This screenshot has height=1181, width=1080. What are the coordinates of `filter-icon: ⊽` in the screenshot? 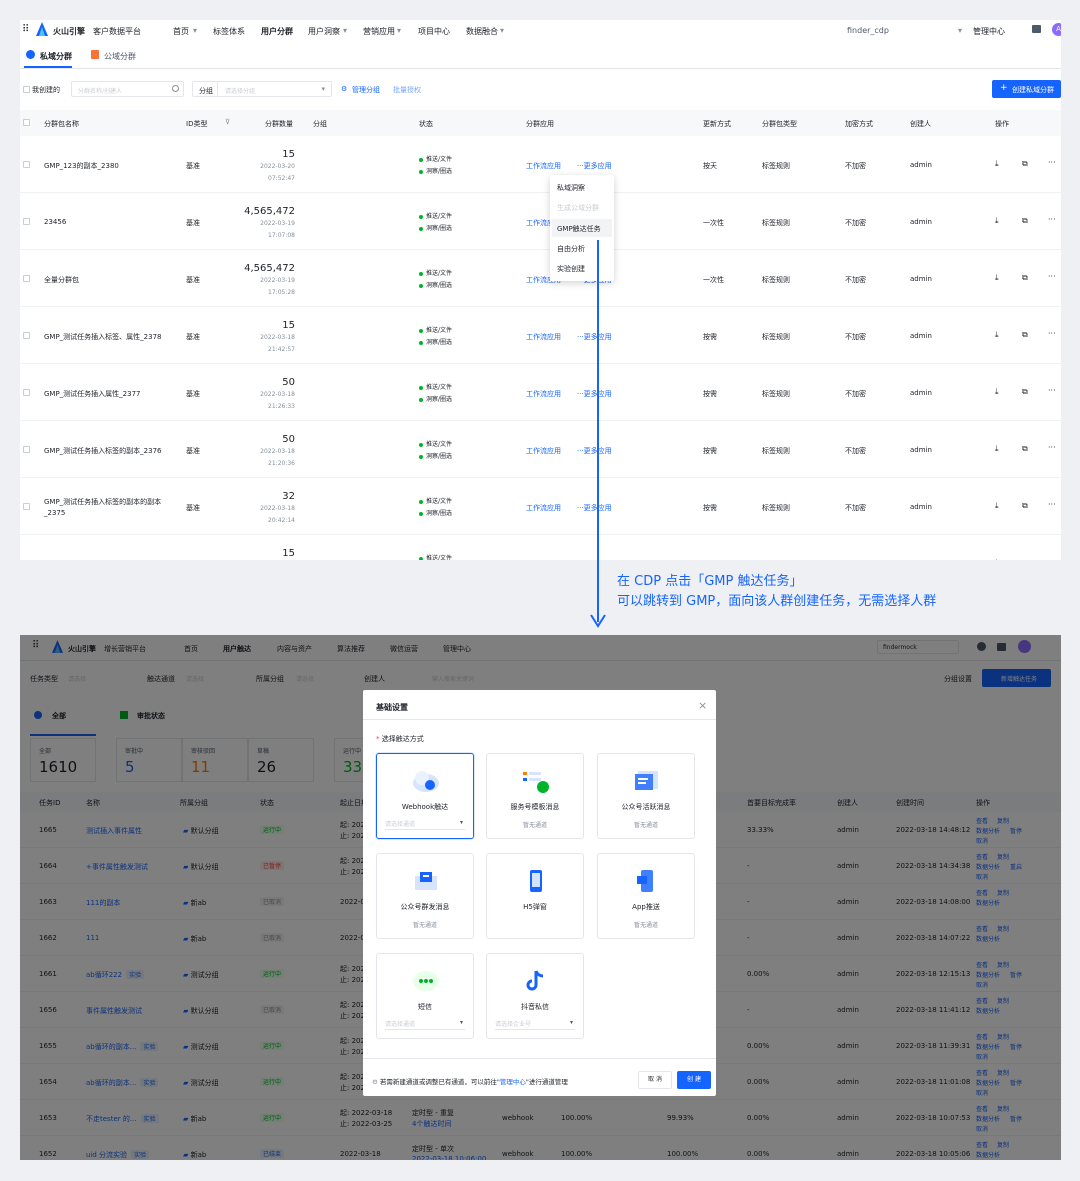 It's located at (227, 122).